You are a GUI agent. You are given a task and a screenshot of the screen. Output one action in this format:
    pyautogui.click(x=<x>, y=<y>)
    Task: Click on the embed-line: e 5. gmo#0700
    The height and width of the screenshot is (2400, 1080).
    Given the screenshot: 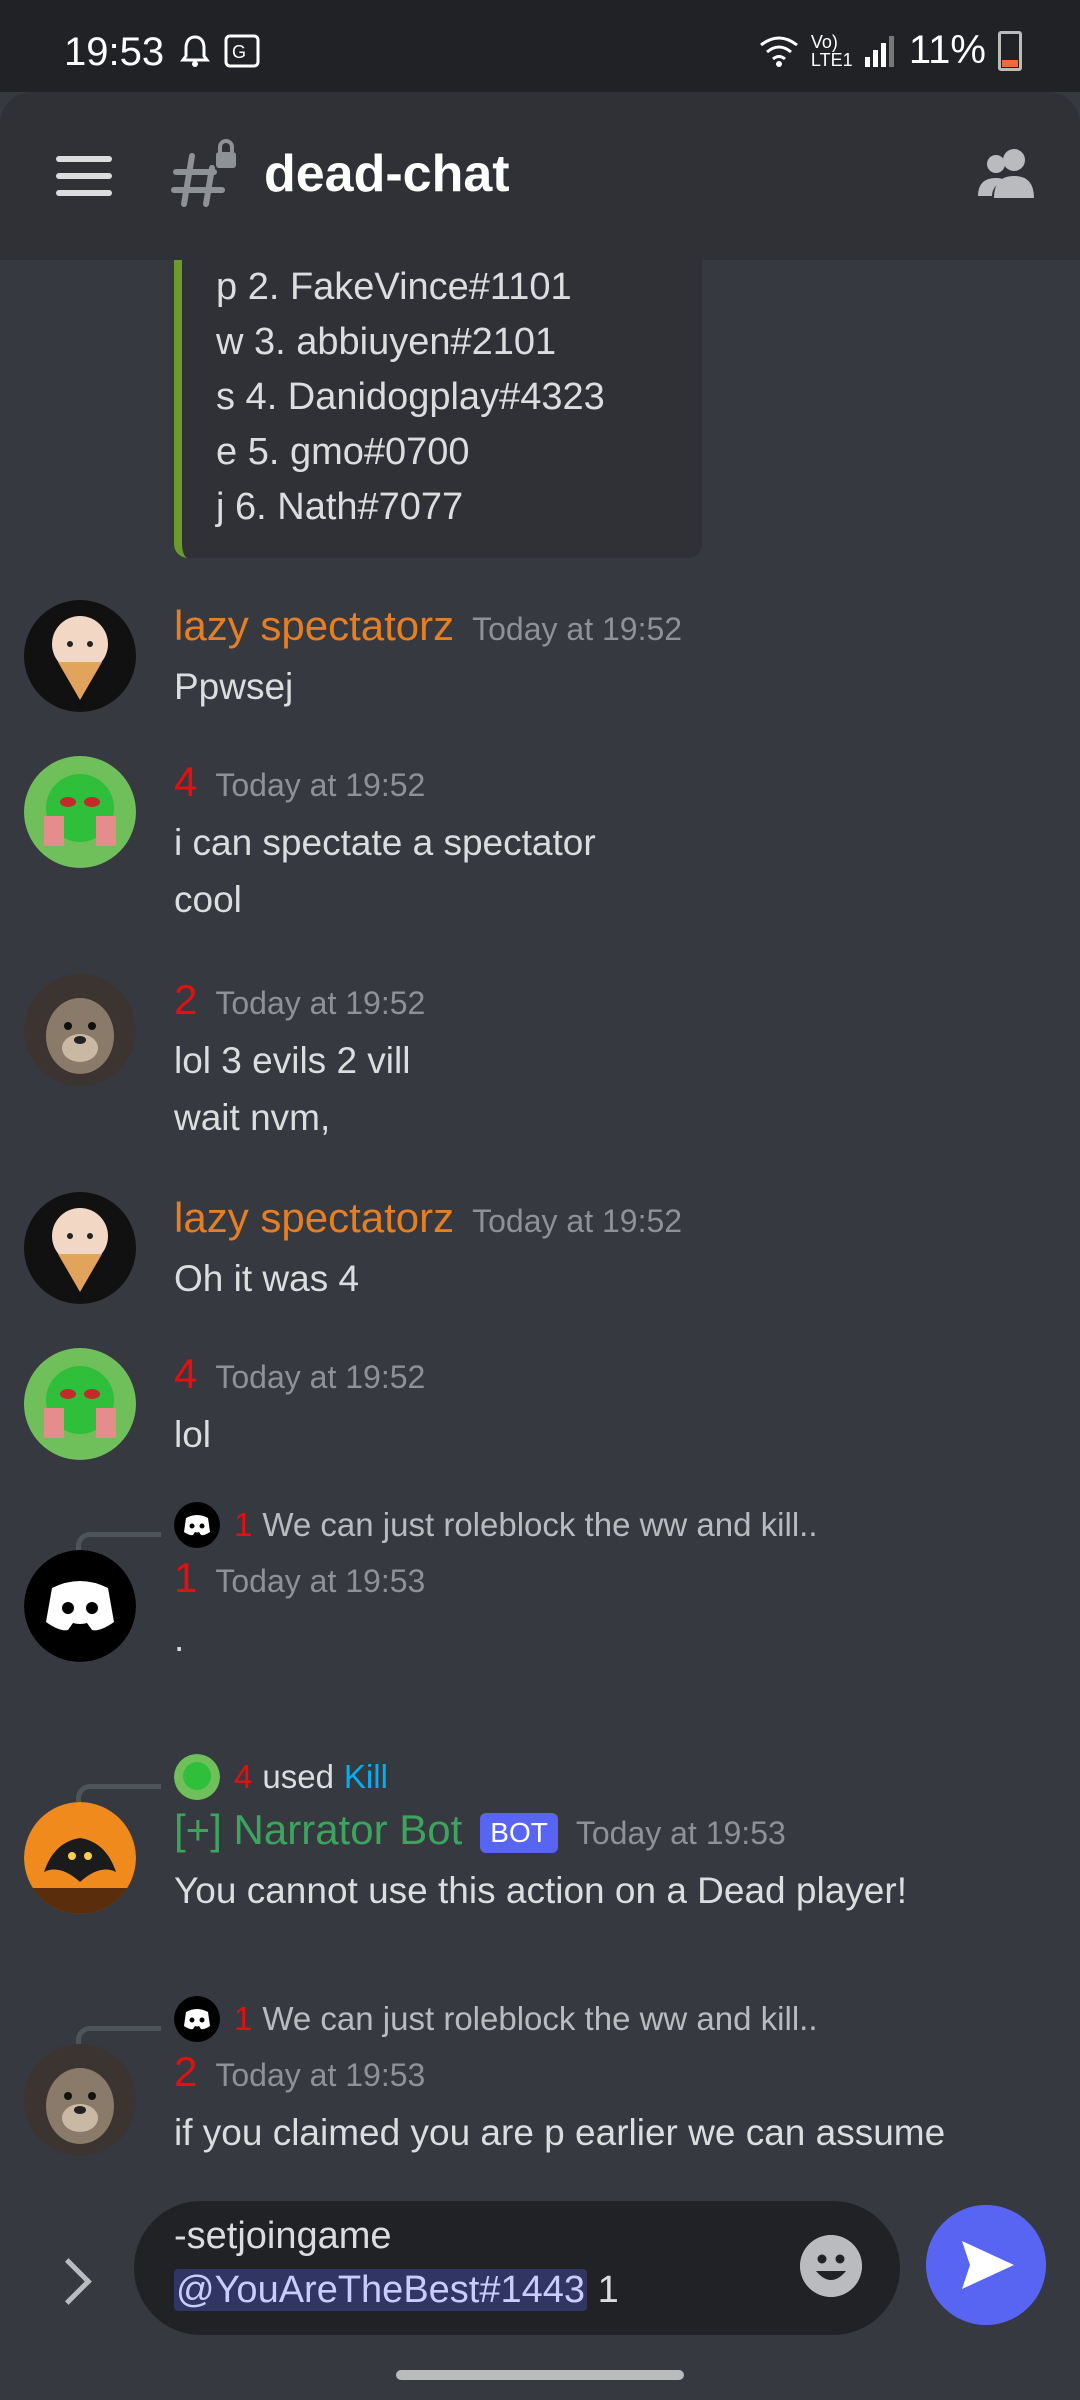 What is the action you would take?
    pyautogui.click(x=343, y=452)
    